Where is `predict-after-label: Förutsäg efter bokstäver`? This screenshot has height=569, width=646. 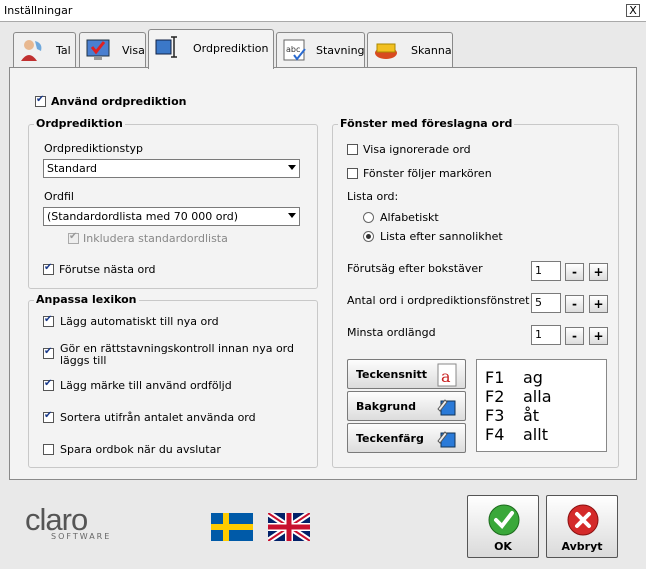 predict-after-label: Förutsäg efter bokstäver is located at coordinates (415, 268).